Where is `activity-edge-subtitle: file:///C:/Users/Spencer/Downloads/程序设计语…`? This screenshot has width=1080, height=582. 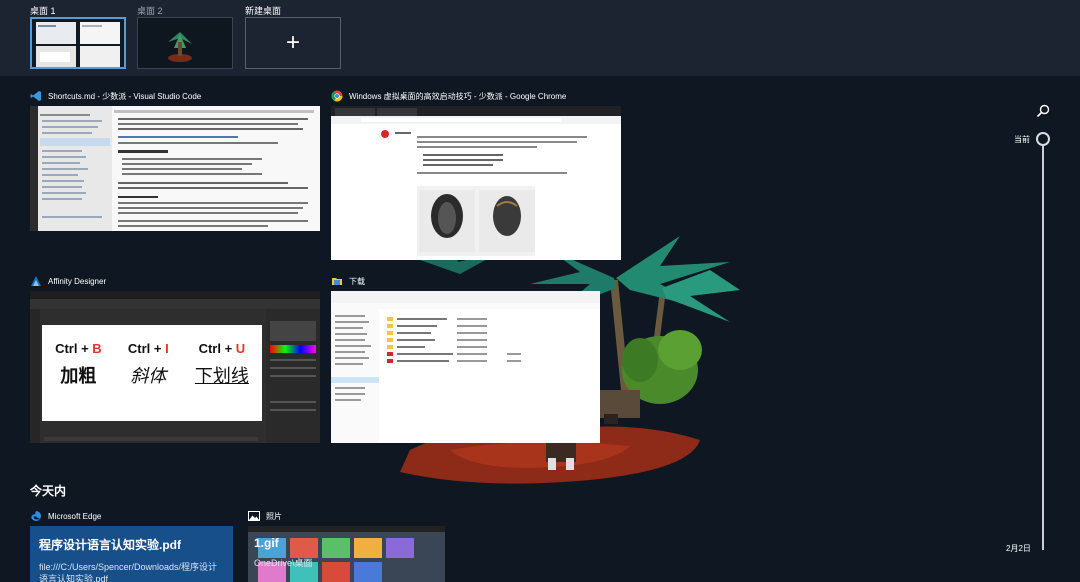 activity-edge-subtitle: file:///C:/Users/Spencer/Downloads/程序设计语… is located at coordinates (128, 572).